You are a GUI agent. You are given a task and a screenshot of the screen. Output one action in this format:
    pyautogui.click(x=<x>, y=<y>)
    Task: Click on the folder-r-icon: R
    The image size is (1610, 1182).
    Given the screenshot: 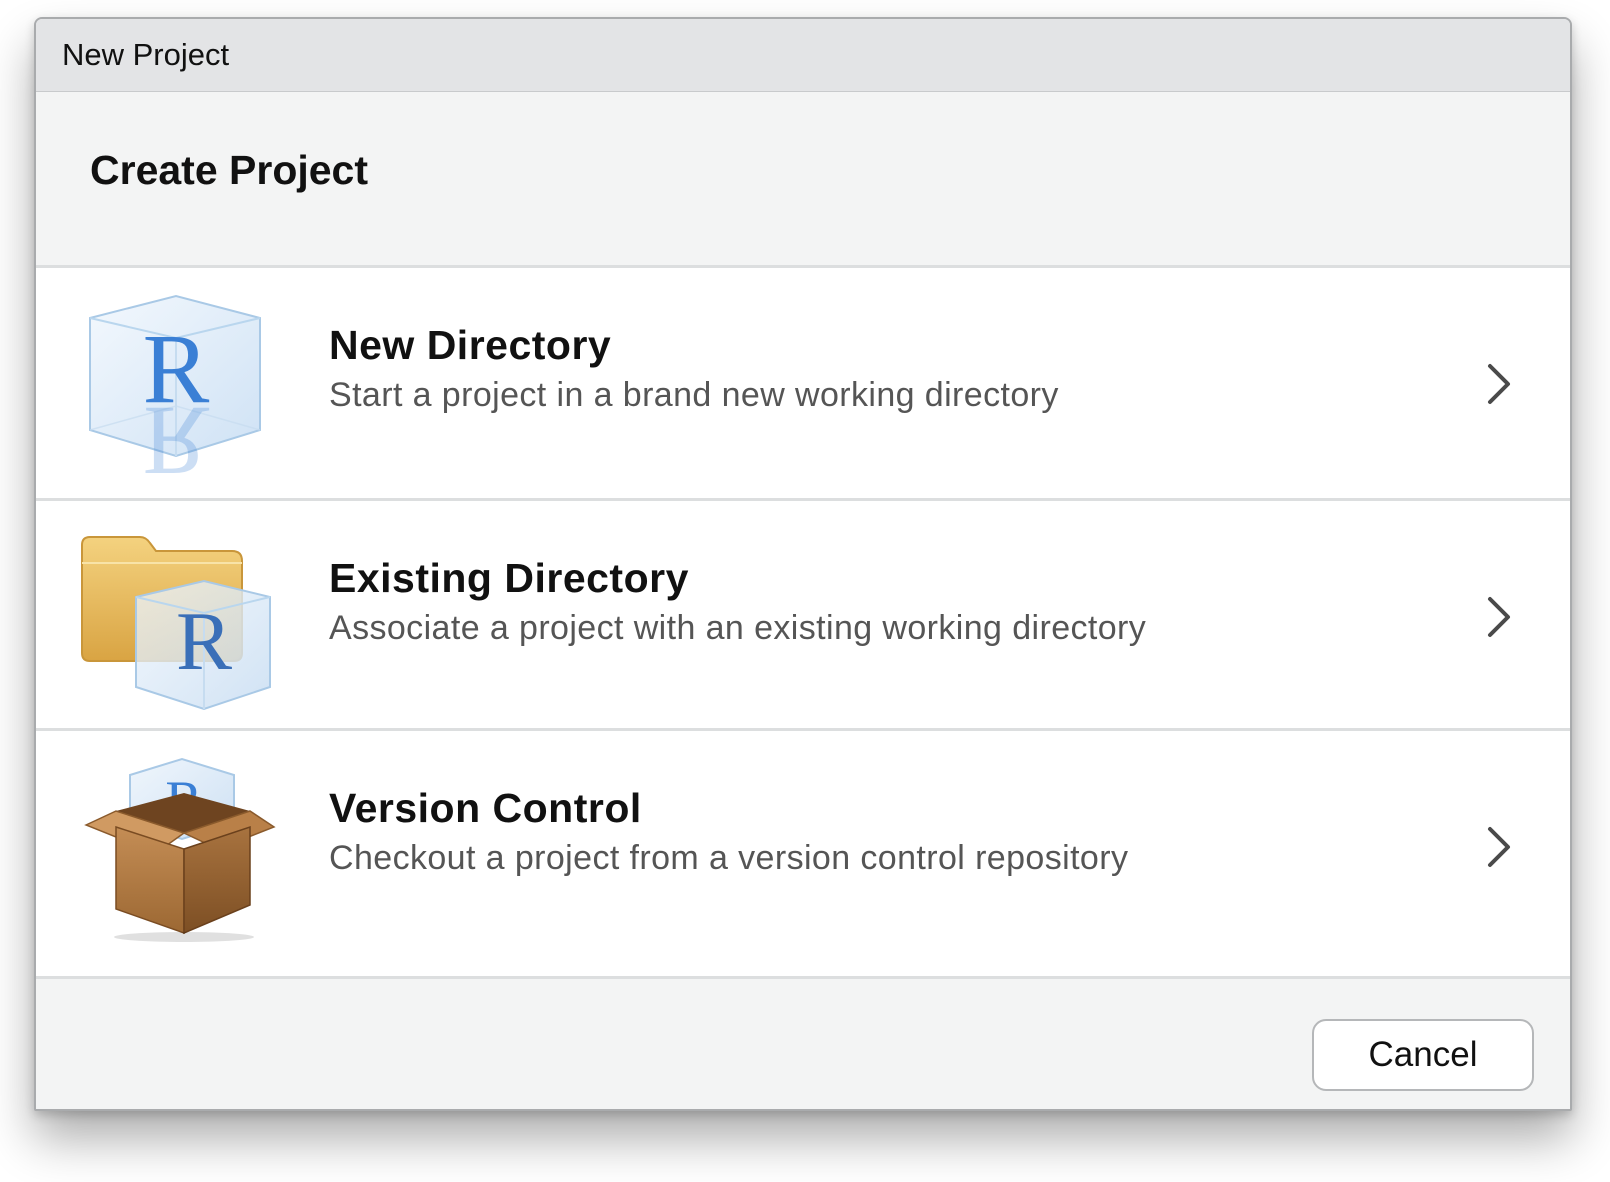 What is the action you would take?
    pyautogui.click(x=177, y=618)
    